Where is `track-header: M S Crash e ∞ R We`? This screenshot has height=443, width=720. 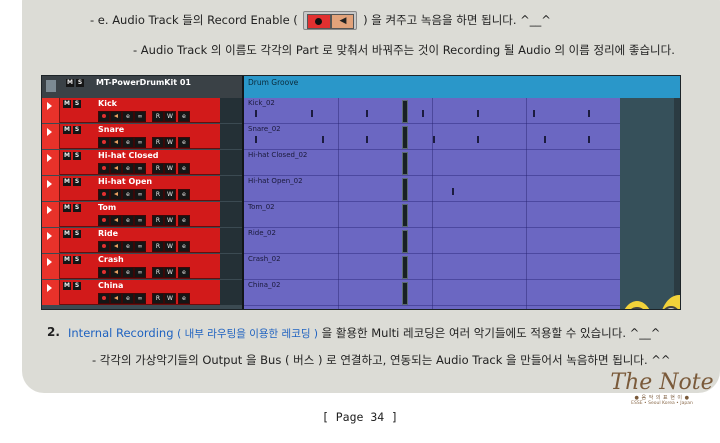 track-header: M S Crash e ∞ R We is located at coordinates (140, 266).